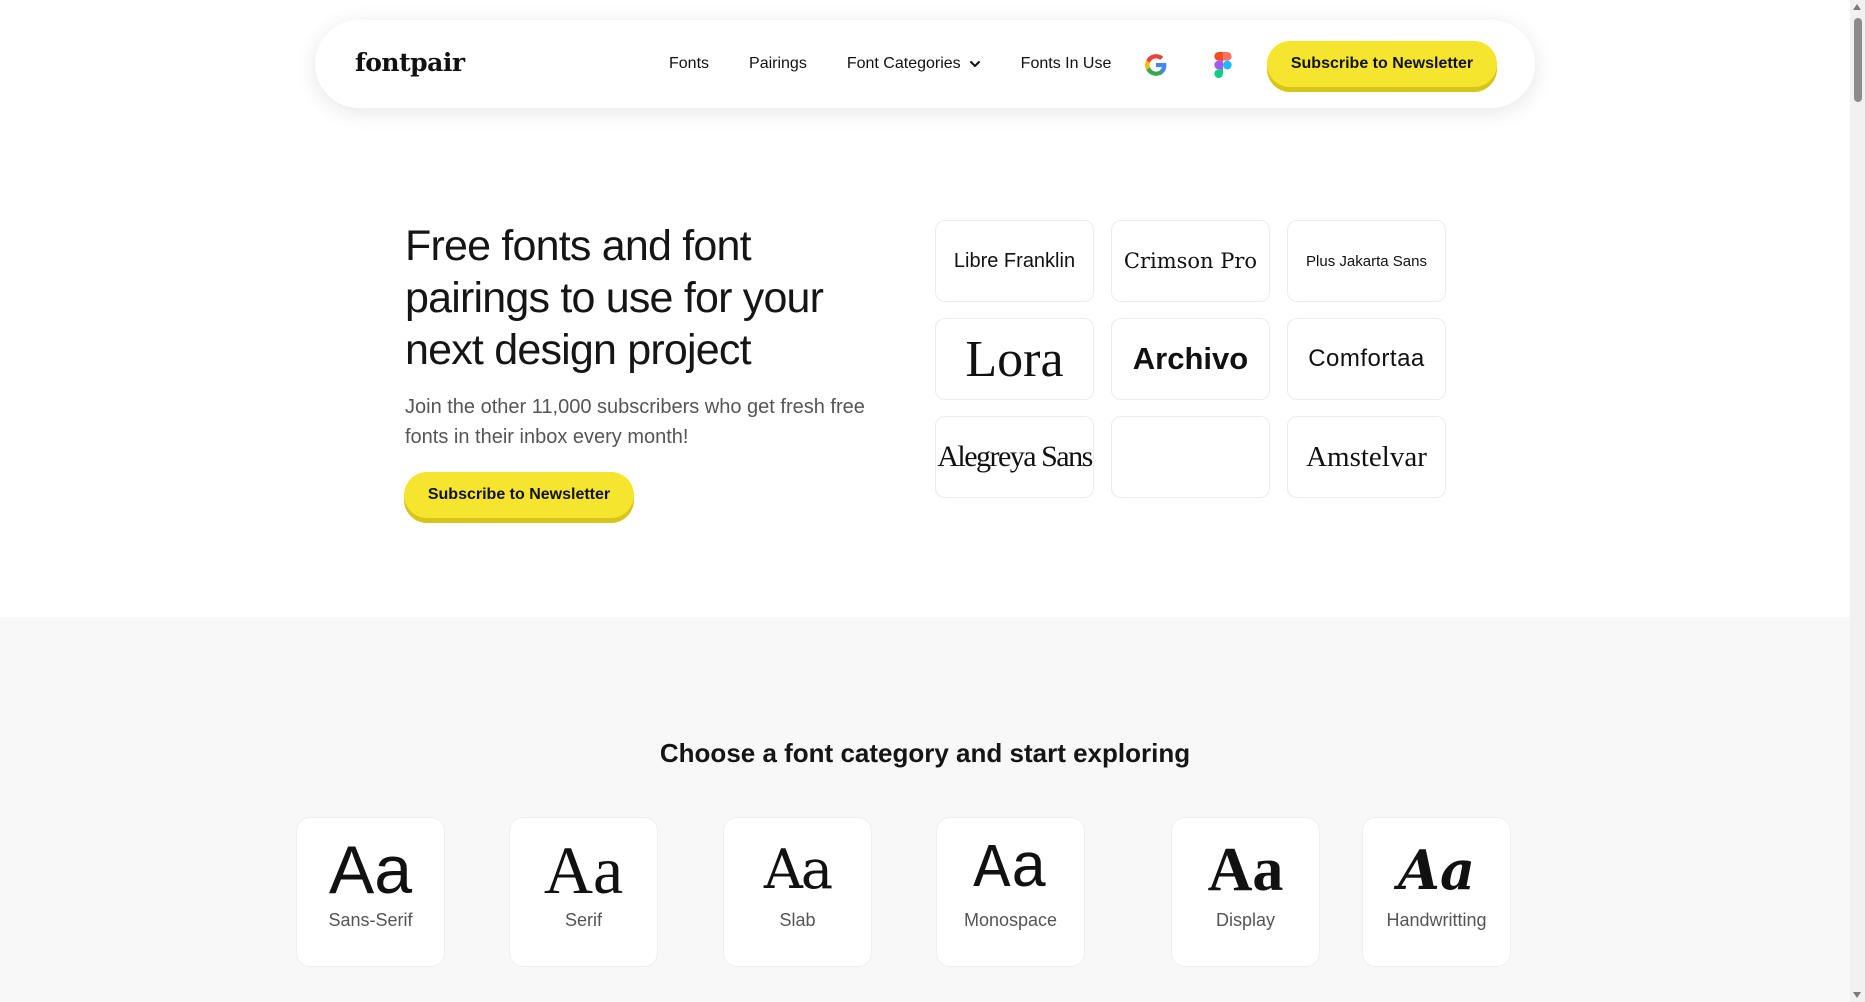  Describe the element at coordinates (1436, 920) in the screenshot. I see `category-label: Handwritting` at that location.